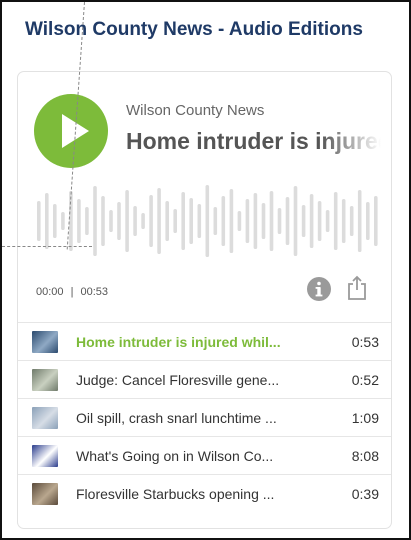  What do you see at coordinates (357, 288) in the screenshot?
I see `share-icon` at bounding box center [357, 288].